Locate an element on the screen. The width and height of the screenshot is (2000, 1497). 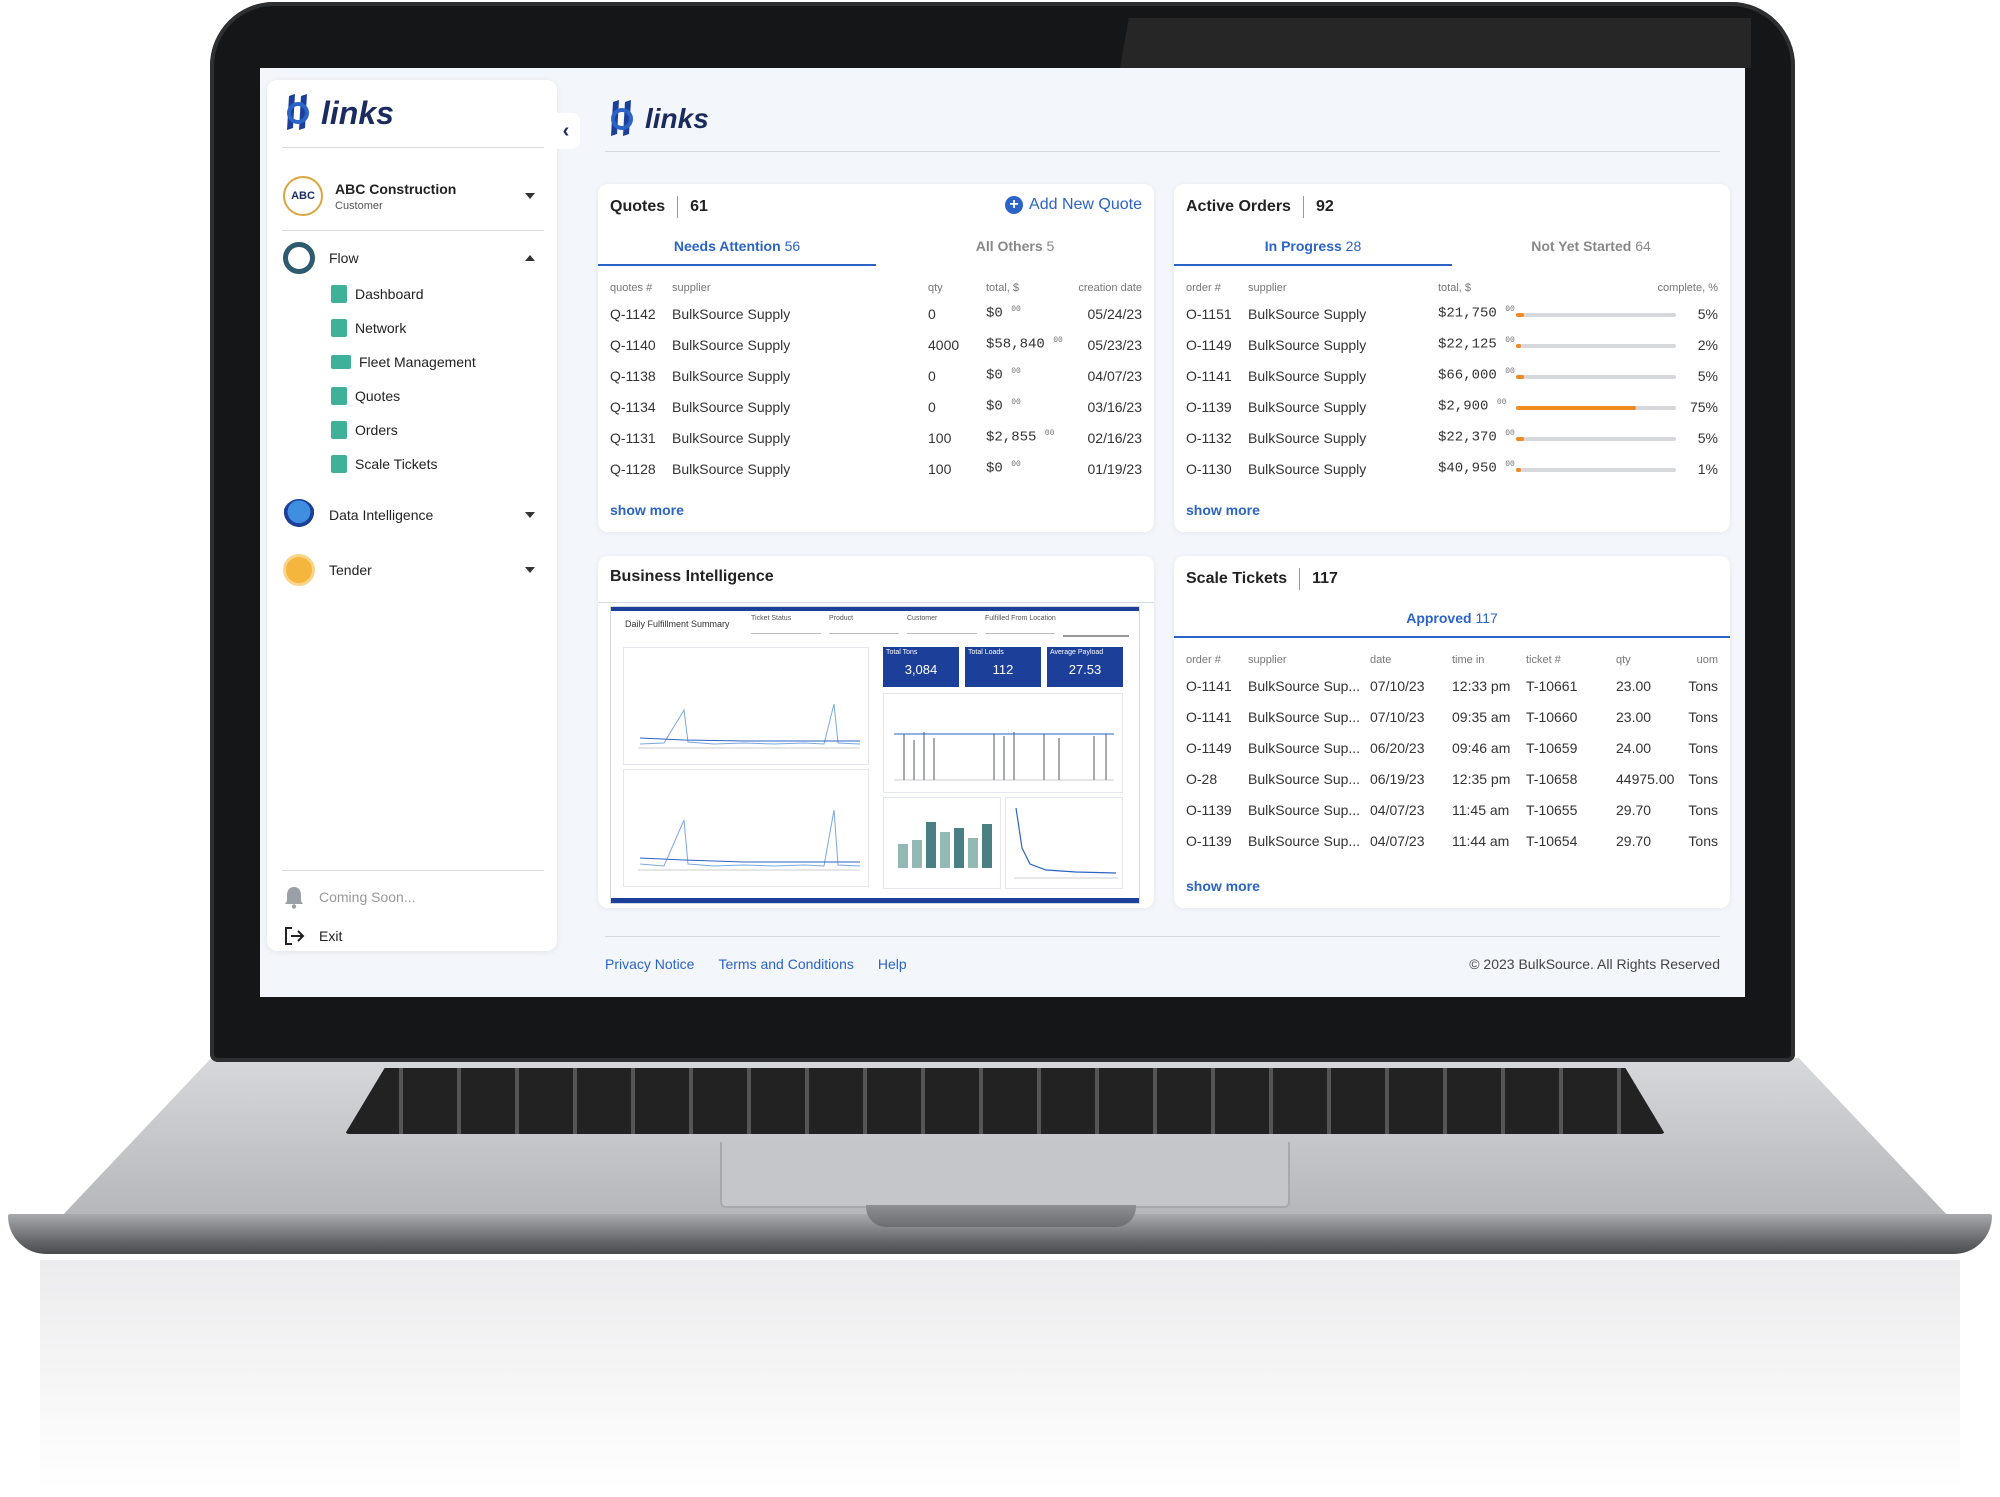
quotes-show-more-link: show more is located at coordinates (647, 510).